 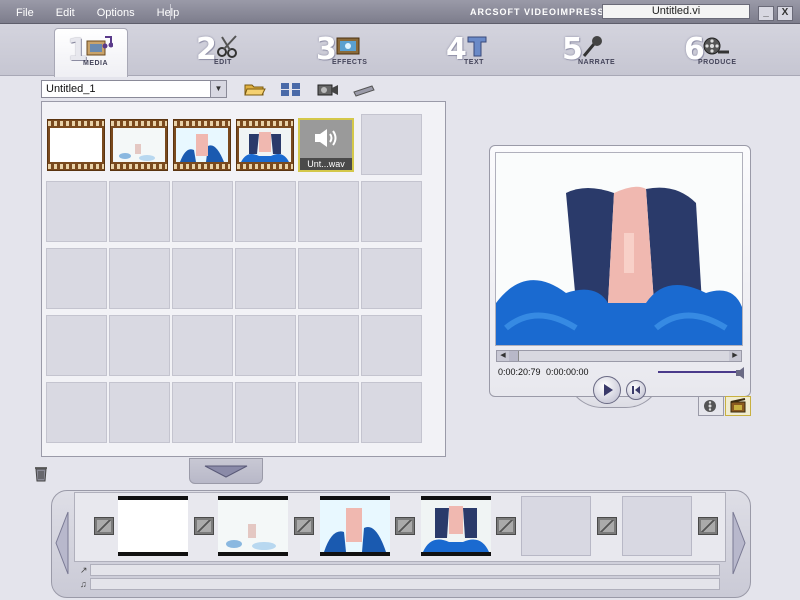 What do you see at coordinates (709, 52) in the screenshot?
I see `tab-produce: 6 PRODUCE` at bounding box center [709, 52].